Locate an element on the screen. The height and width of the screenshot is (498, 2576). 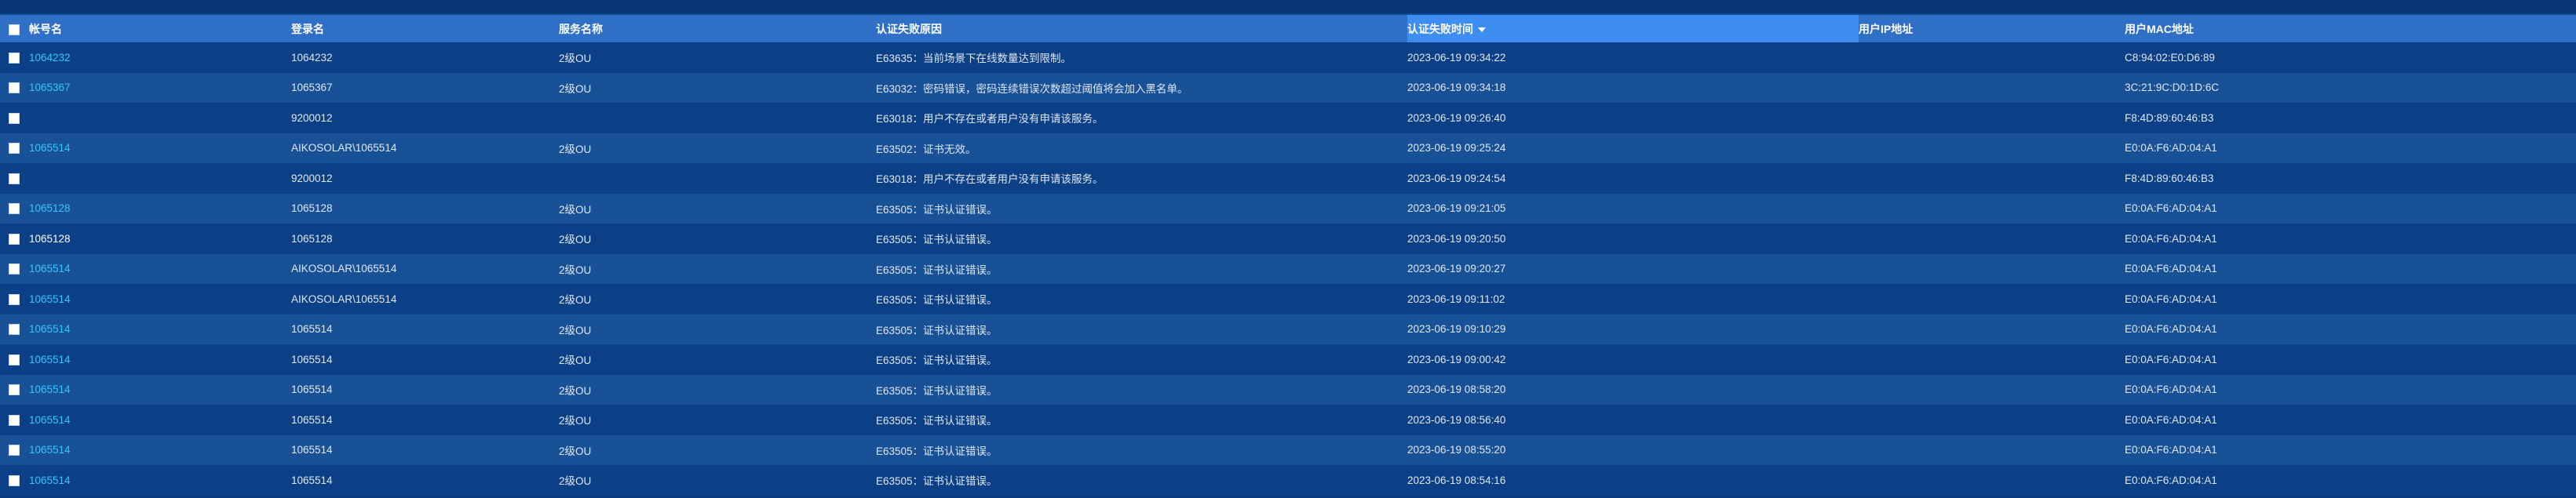
sort-desc-icon is located at coordinates (1482, 29).